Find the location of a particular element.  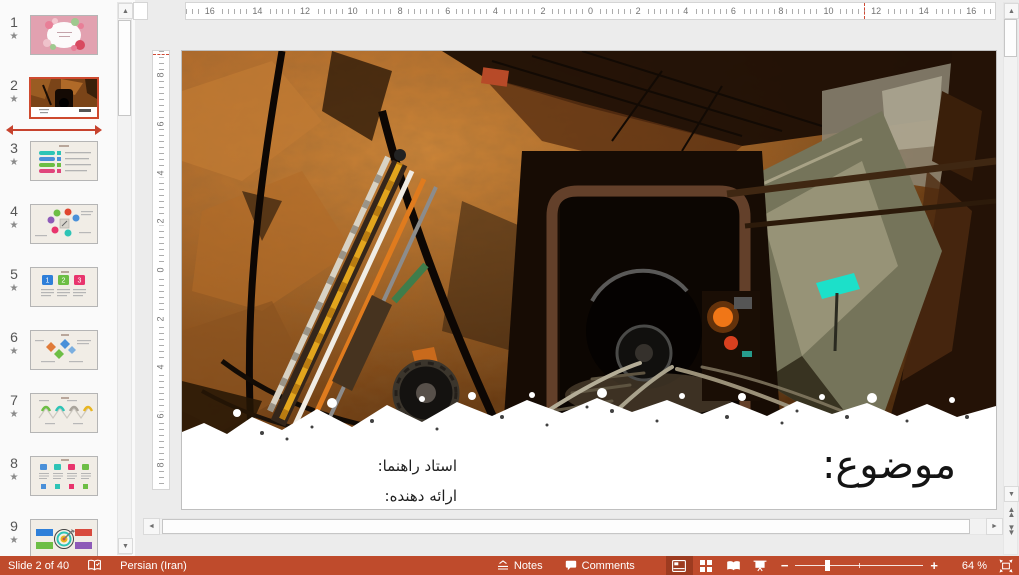

slide-thumbnail-item-8: 8 ★ is located at coordinates (59, 476).